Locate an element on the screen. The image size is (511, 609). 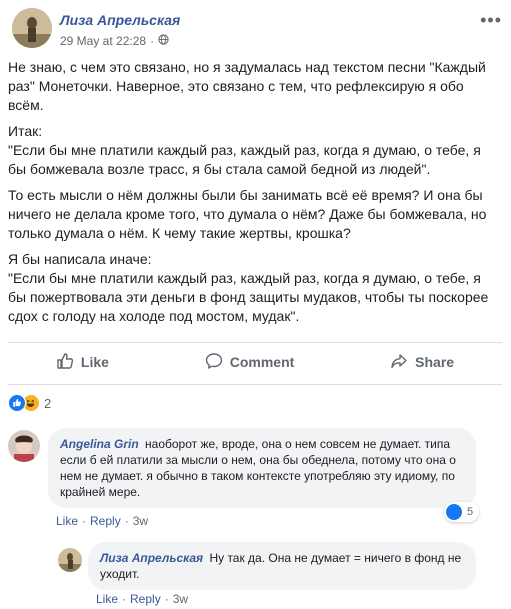
post-meta: 29 May at 22:28 · is located at coordinates (114, 41).